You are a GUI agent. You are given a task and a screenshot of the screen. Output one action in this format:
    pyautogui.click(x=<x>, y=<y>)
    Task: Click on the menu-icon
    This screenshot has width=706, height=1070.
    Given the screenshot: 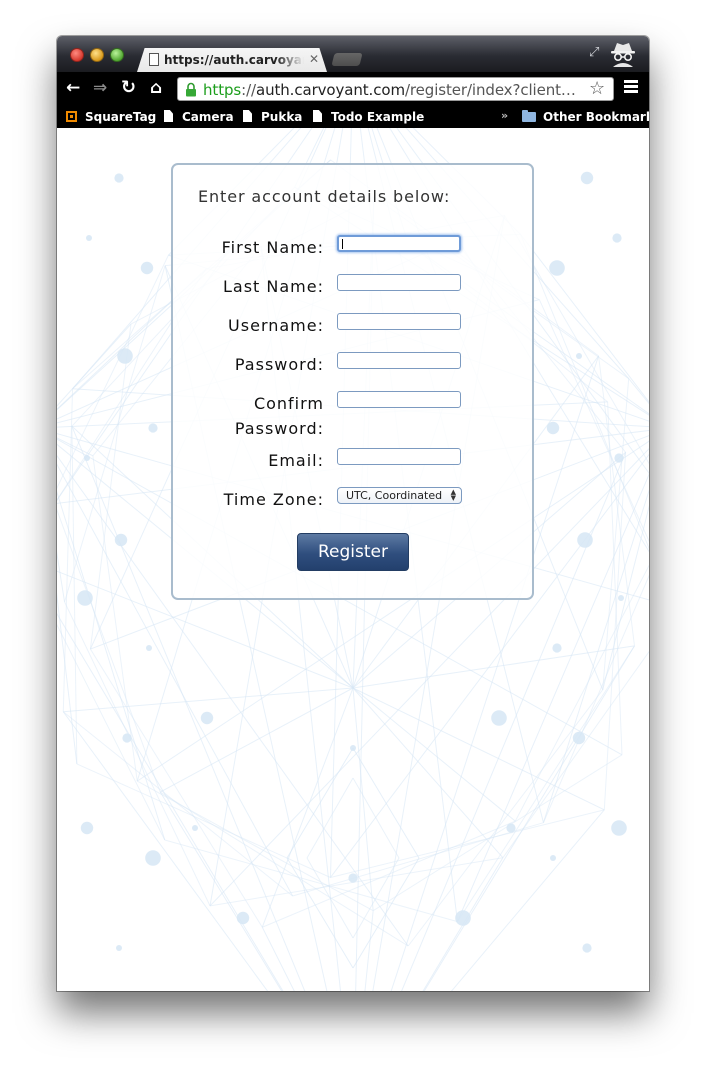 What is the action you would take?
    pyautogui.click(x=631, y=87)
    